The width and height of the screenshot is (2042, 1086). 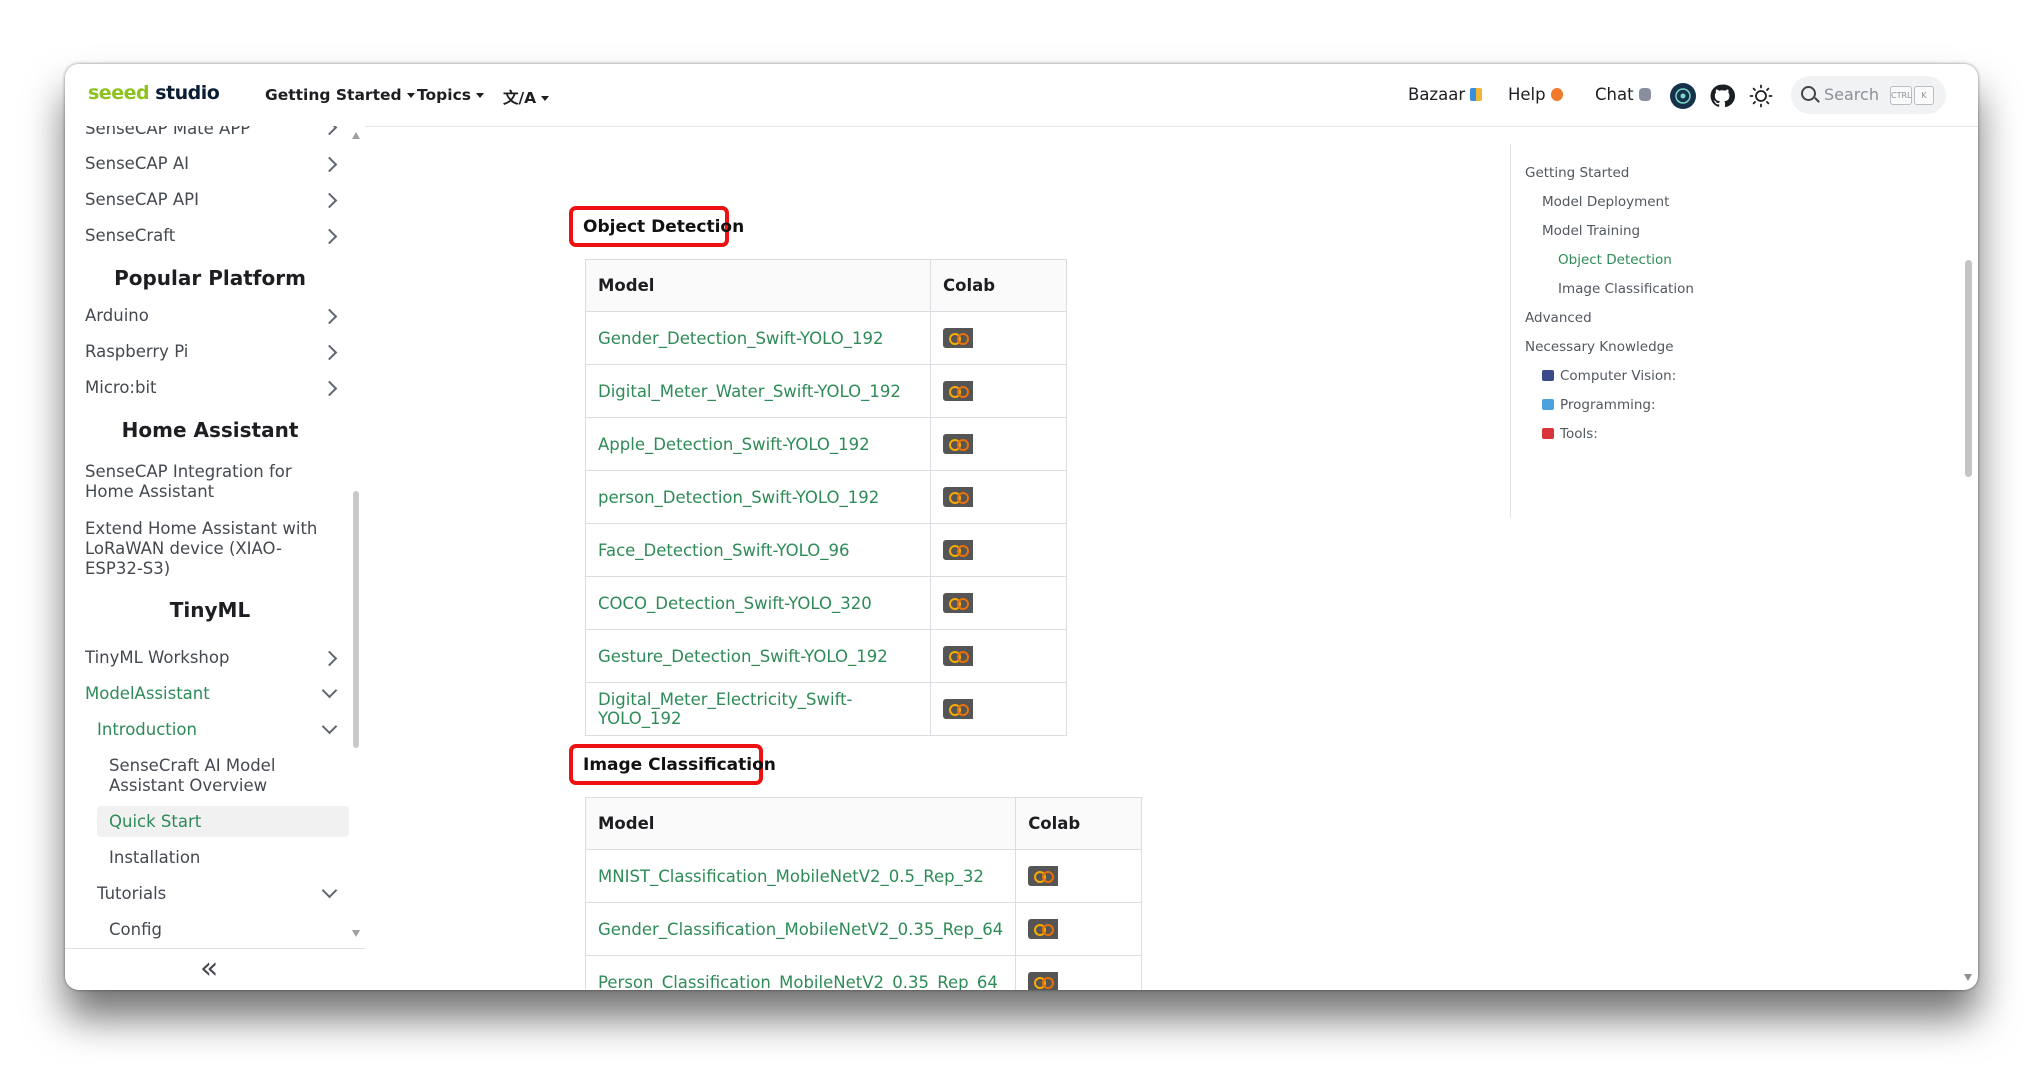 I want to click on language-switcher: 文/A, so click(x=526, y=97).